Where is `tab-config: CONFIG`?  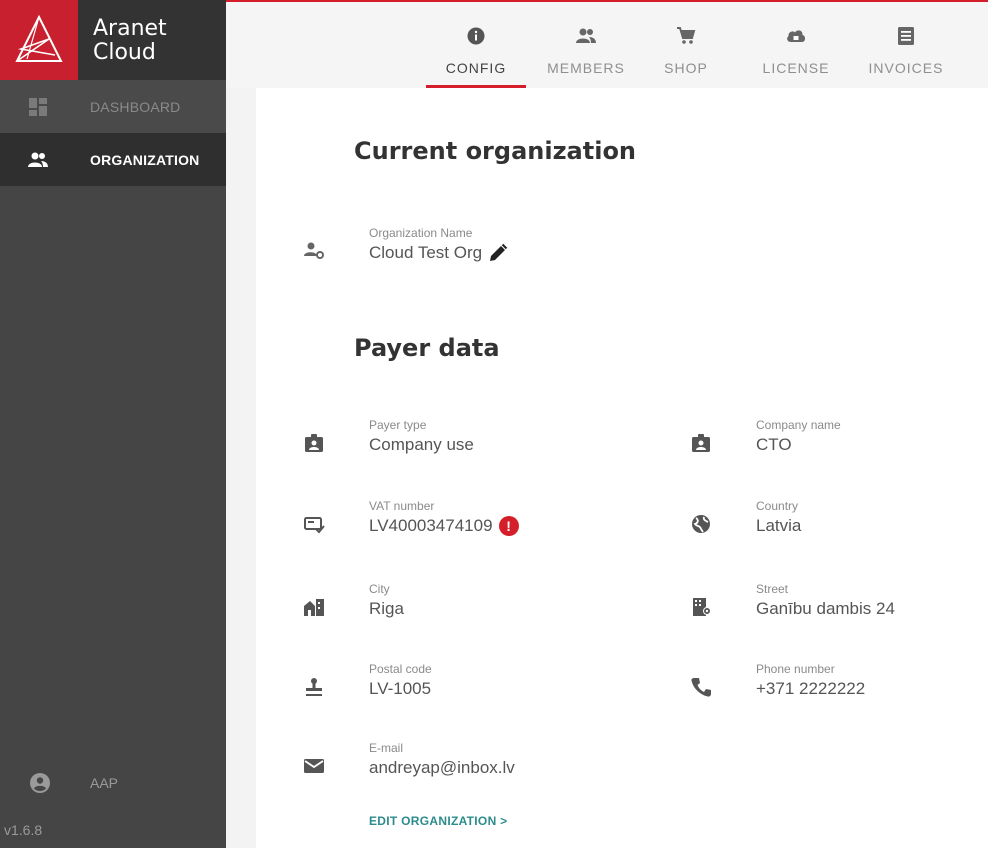 tab-config: CONFIG is located at coordinates (476, 45).